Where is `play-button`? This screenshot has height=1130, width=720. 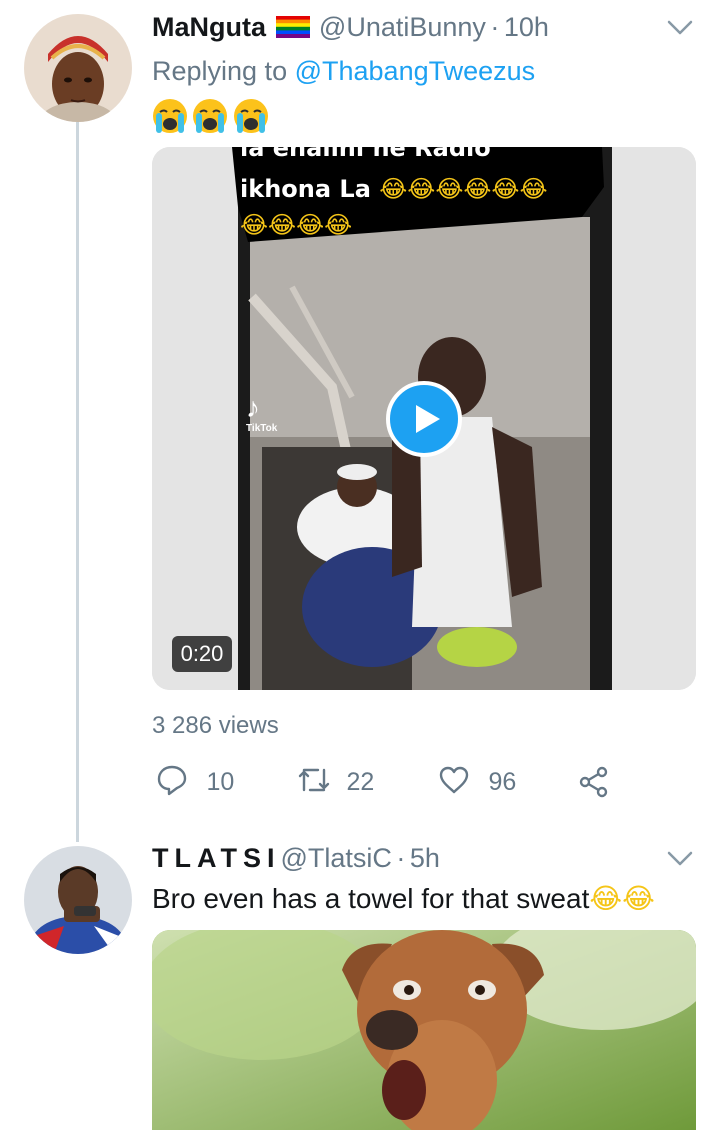
play-button is located at coordinates (424, 419).